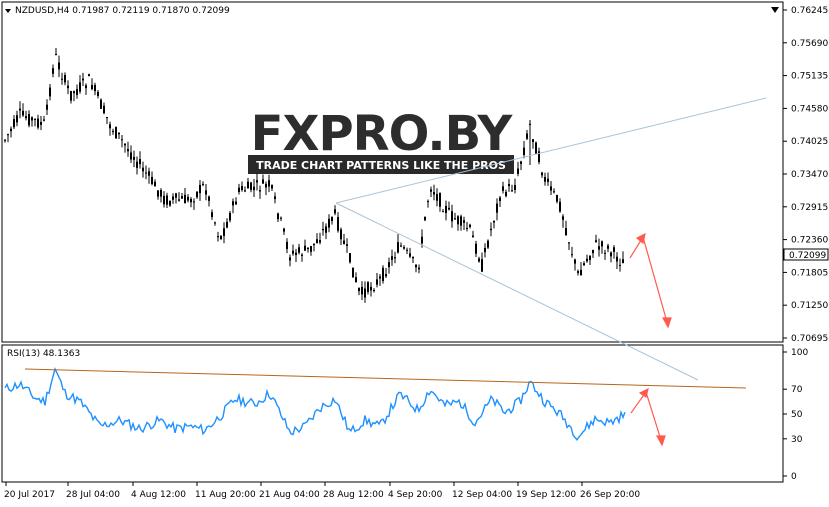  What do you see at coordinates (809, 142) in the screenshot?
I see `price-tick-label: 0.74025` at bounding box center [809, 142].